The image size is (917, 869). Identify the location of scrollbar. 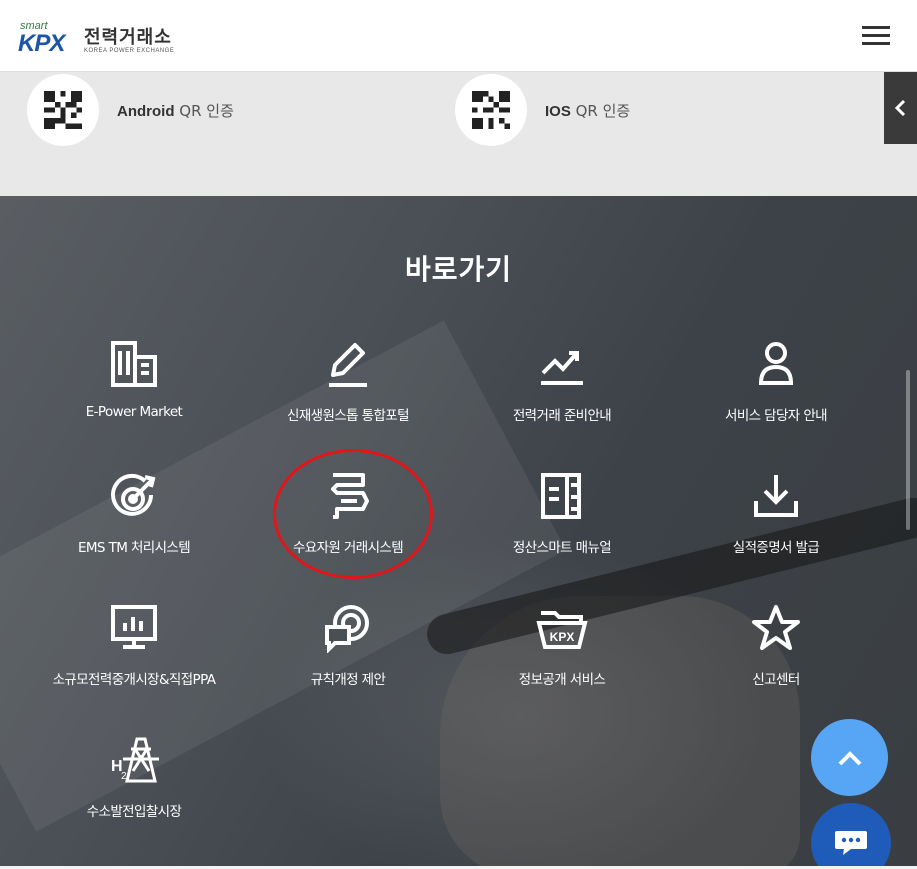
(908, 450).